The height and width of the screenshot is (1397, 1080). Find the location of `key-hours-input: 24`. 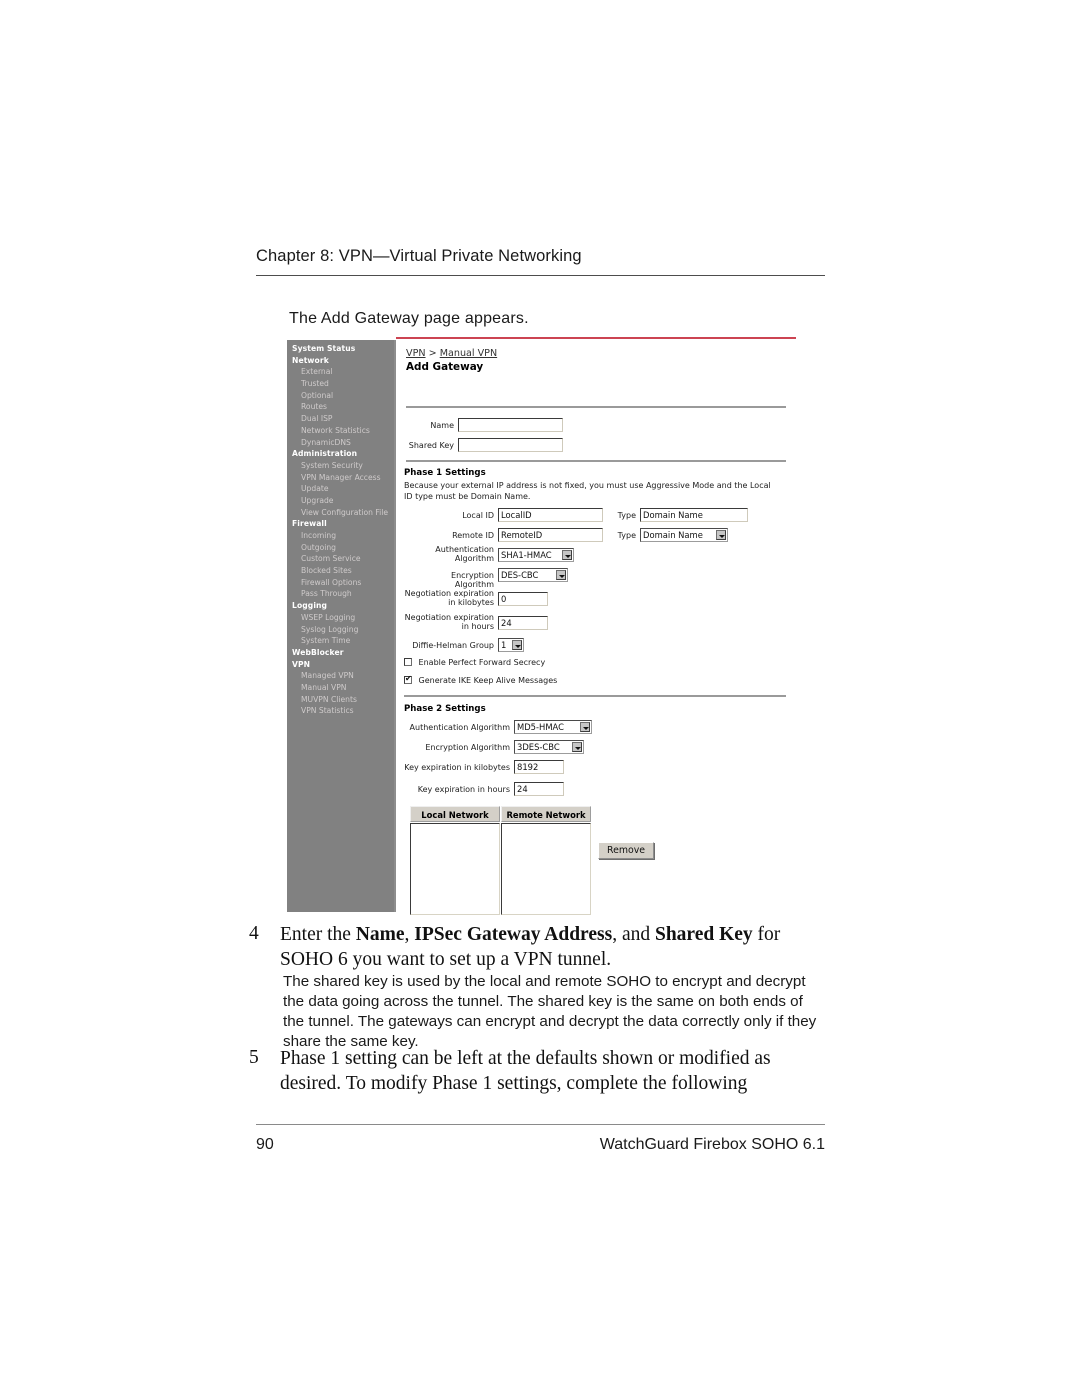

key-hours-input: 24 is located at coordinates (539, 789).